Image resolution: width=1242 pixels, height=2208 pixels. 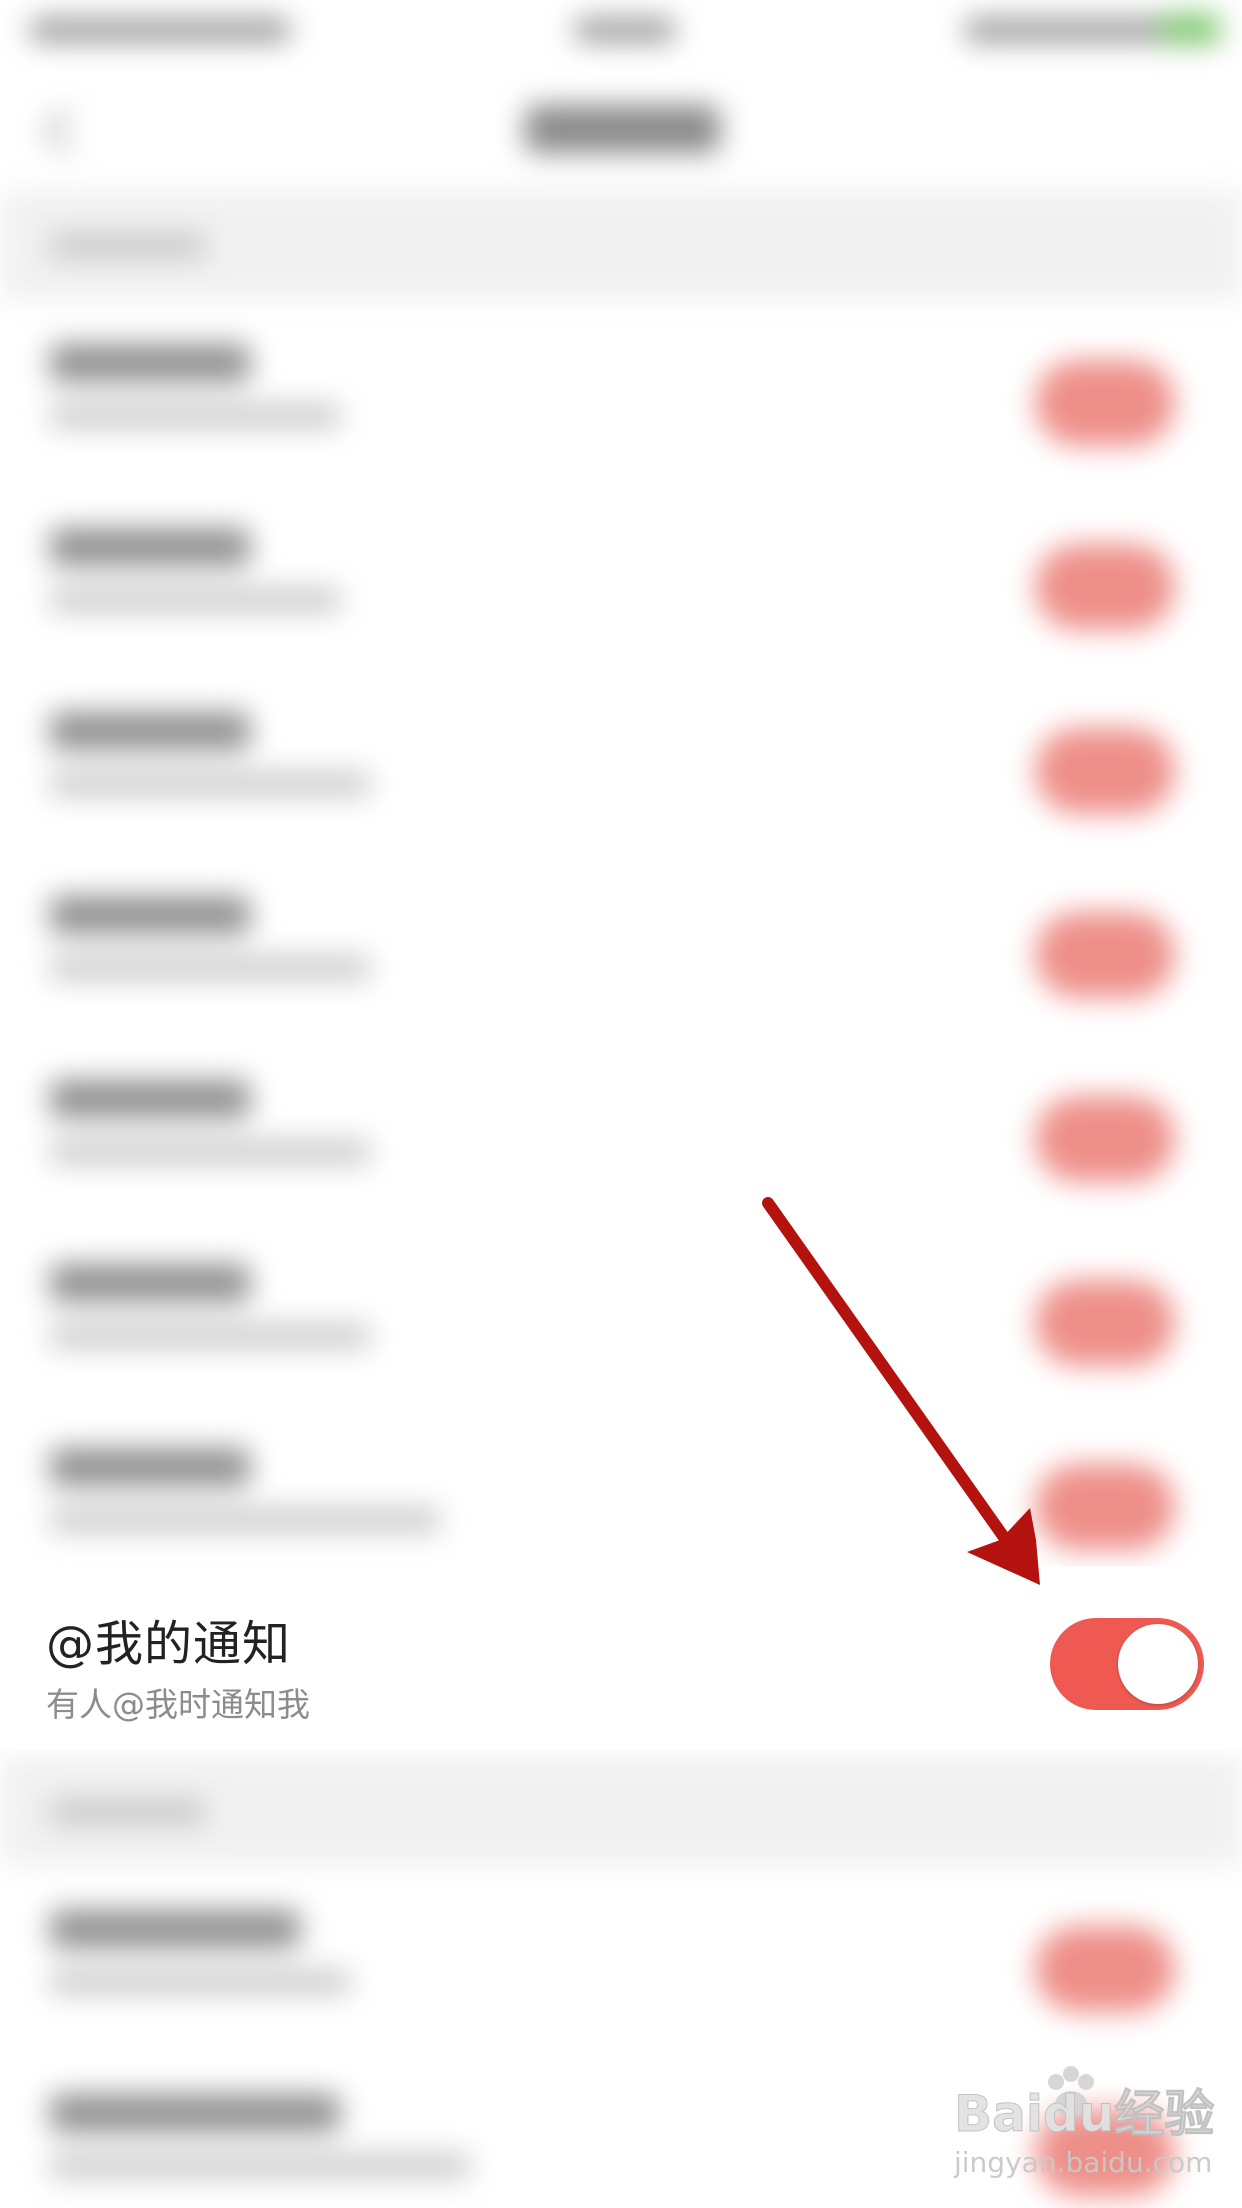 What do you see at coordinates (169, 1644) in the screenshot?
I see `mention-notification-title: @我的通知` at bounding box center [169, 1644].